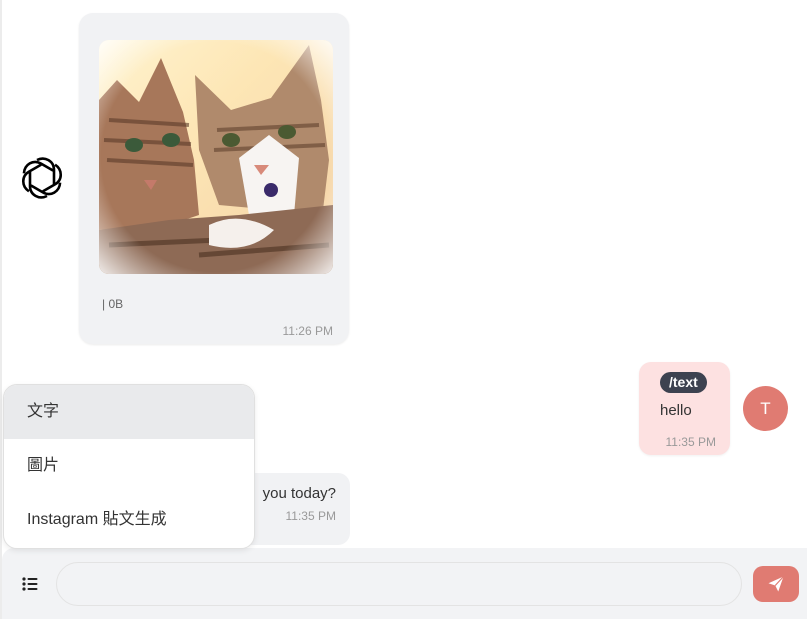  I want to click on left-border, so click(1, 309).